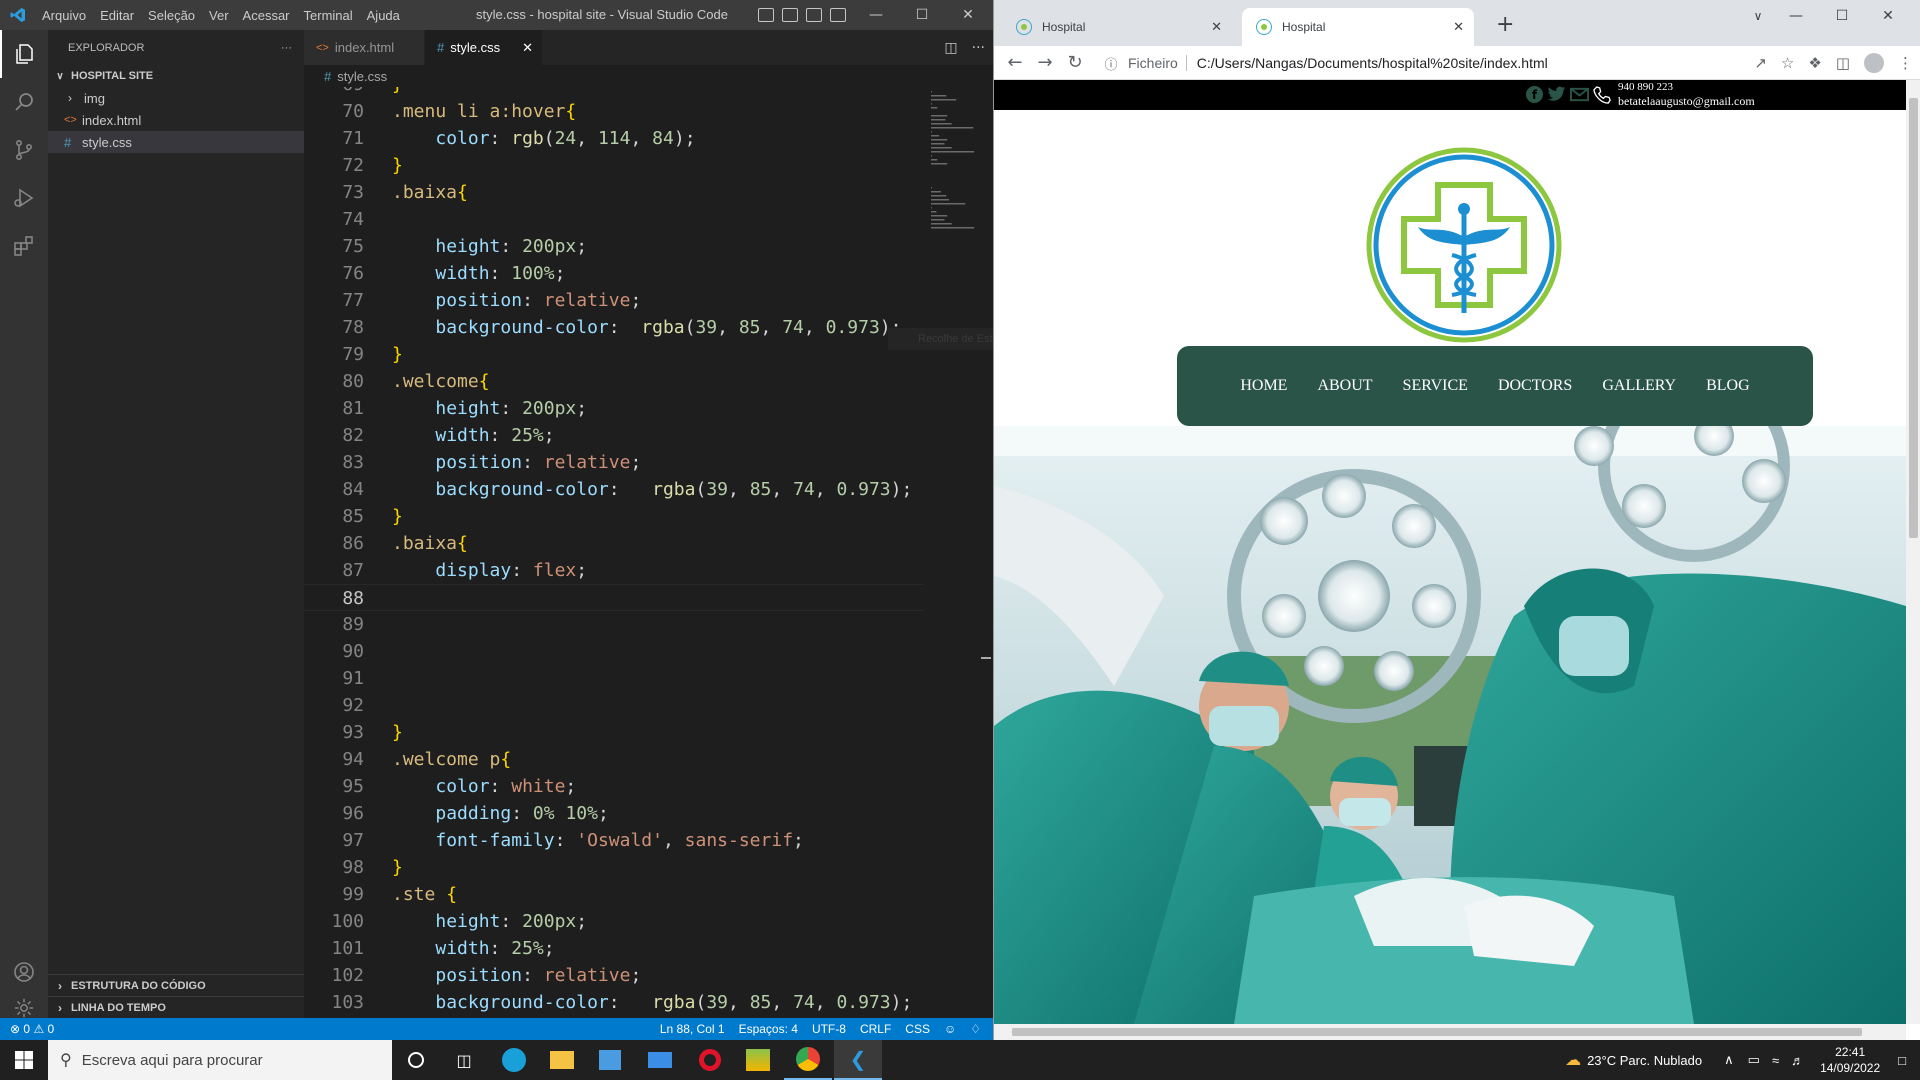  I want to click on taskbar-search: ⚲ Escreva aqui para procurar, so click(220, 1060).